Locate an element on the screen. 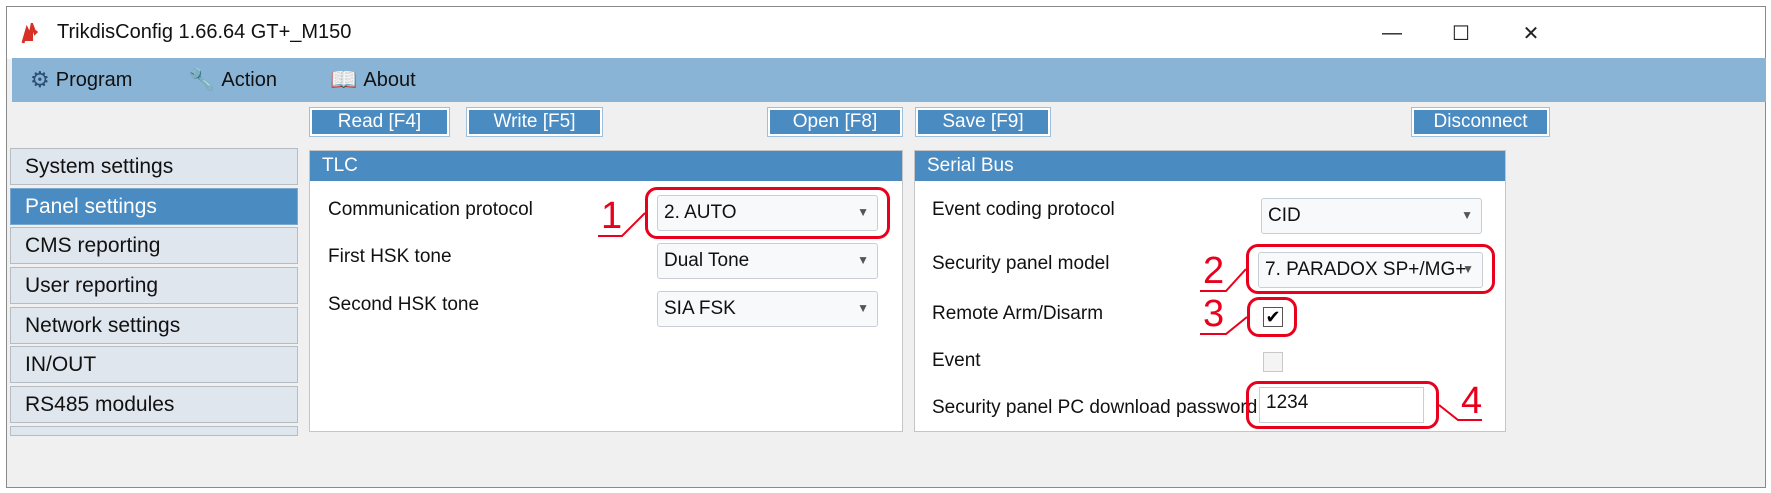  serial-bus-panel-title: Serial Bus is located at coordinates (1210, 166).